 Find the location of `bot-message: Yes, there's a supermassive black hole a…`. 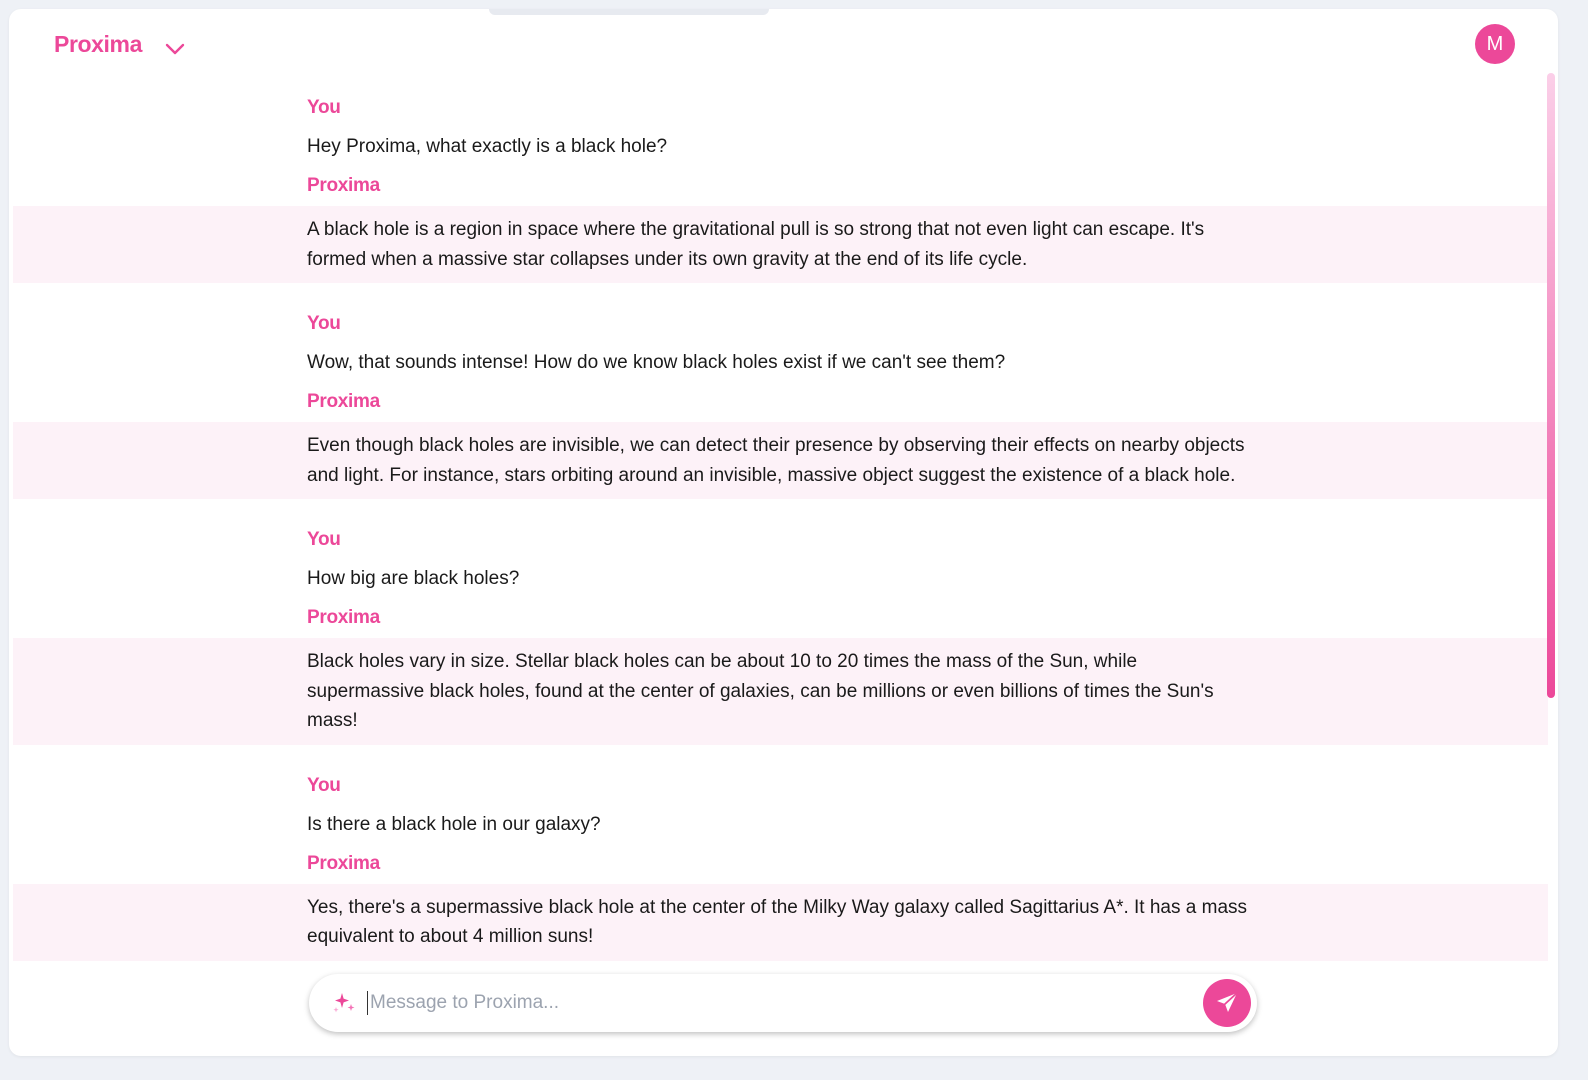

bot-message: Yes, there's a supermassive black hole a… is located at coordinates (780, 922).